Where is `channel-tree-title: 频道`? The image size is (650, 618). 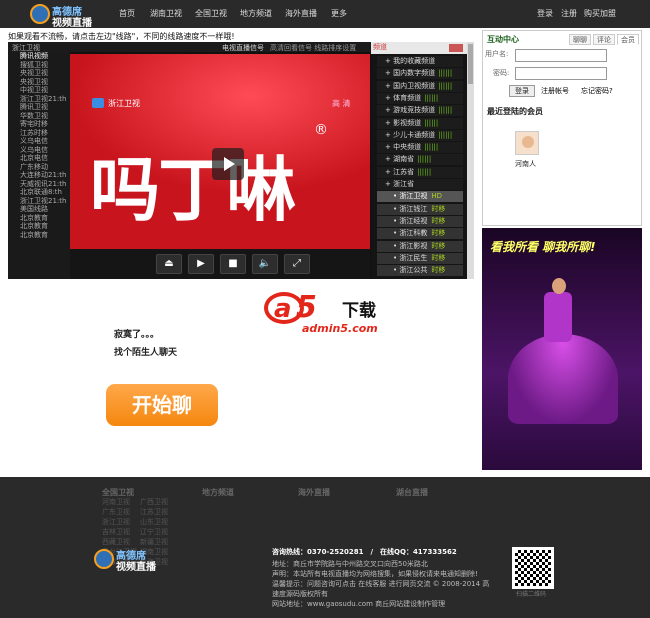
channel-tree-title: 频道 is located at coordinates (380, 47).